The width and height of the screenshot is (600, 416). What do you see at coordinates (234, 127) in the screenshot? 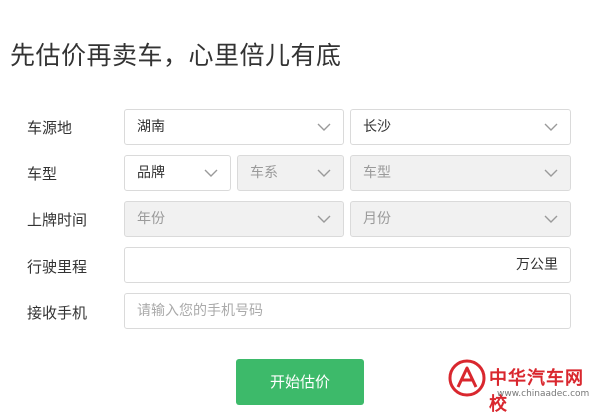
I see `province-select: 湖南` at bounding box center [234, 127].